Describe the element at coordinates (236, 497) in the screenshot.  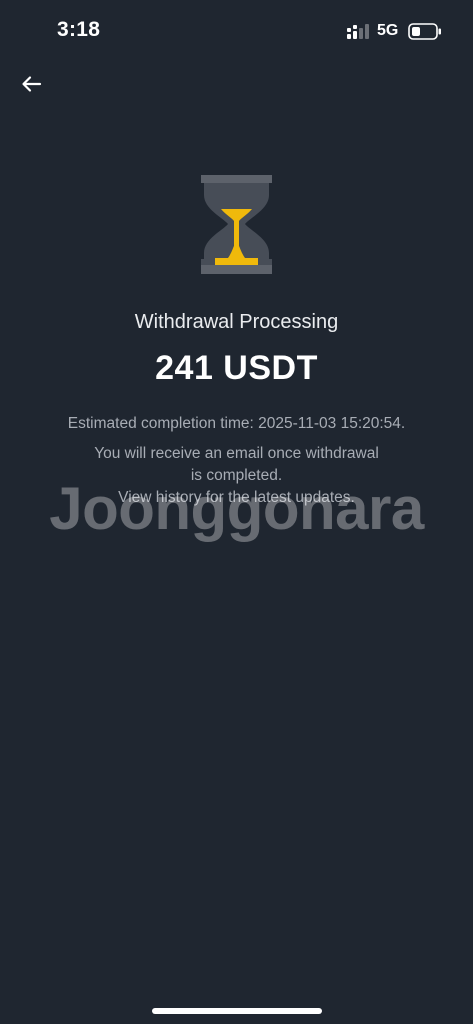
I see `info-line: View history for the latest updates.` at that location.